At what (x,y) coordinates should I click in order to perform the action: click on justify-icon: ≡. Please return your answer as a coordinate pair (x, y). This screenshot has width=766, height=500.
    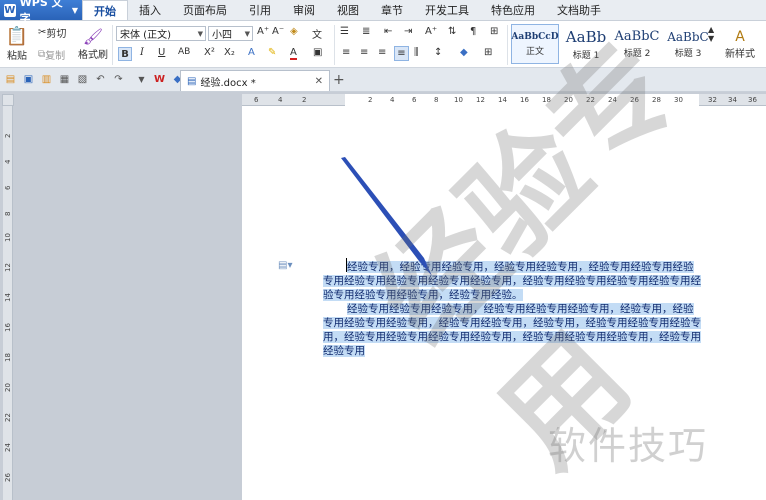
    Looking at the image, I should click on (401, 53).